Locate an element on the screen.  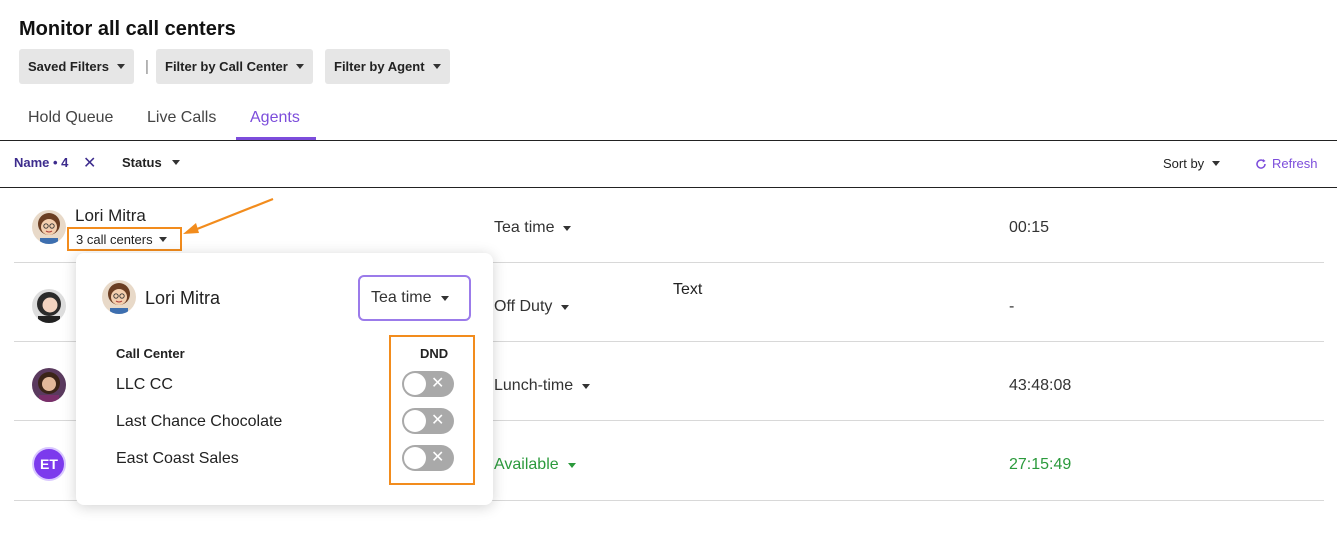
call-center-name: East Coast Sales is located at coordinates (177, 458).